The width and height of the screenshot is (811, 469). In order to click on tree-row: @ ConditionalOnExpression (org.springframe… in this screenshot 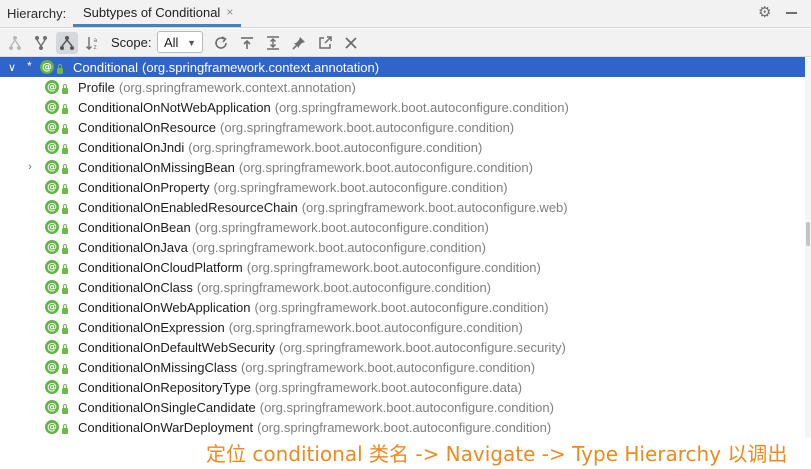, I will do `click(402, 327)`.